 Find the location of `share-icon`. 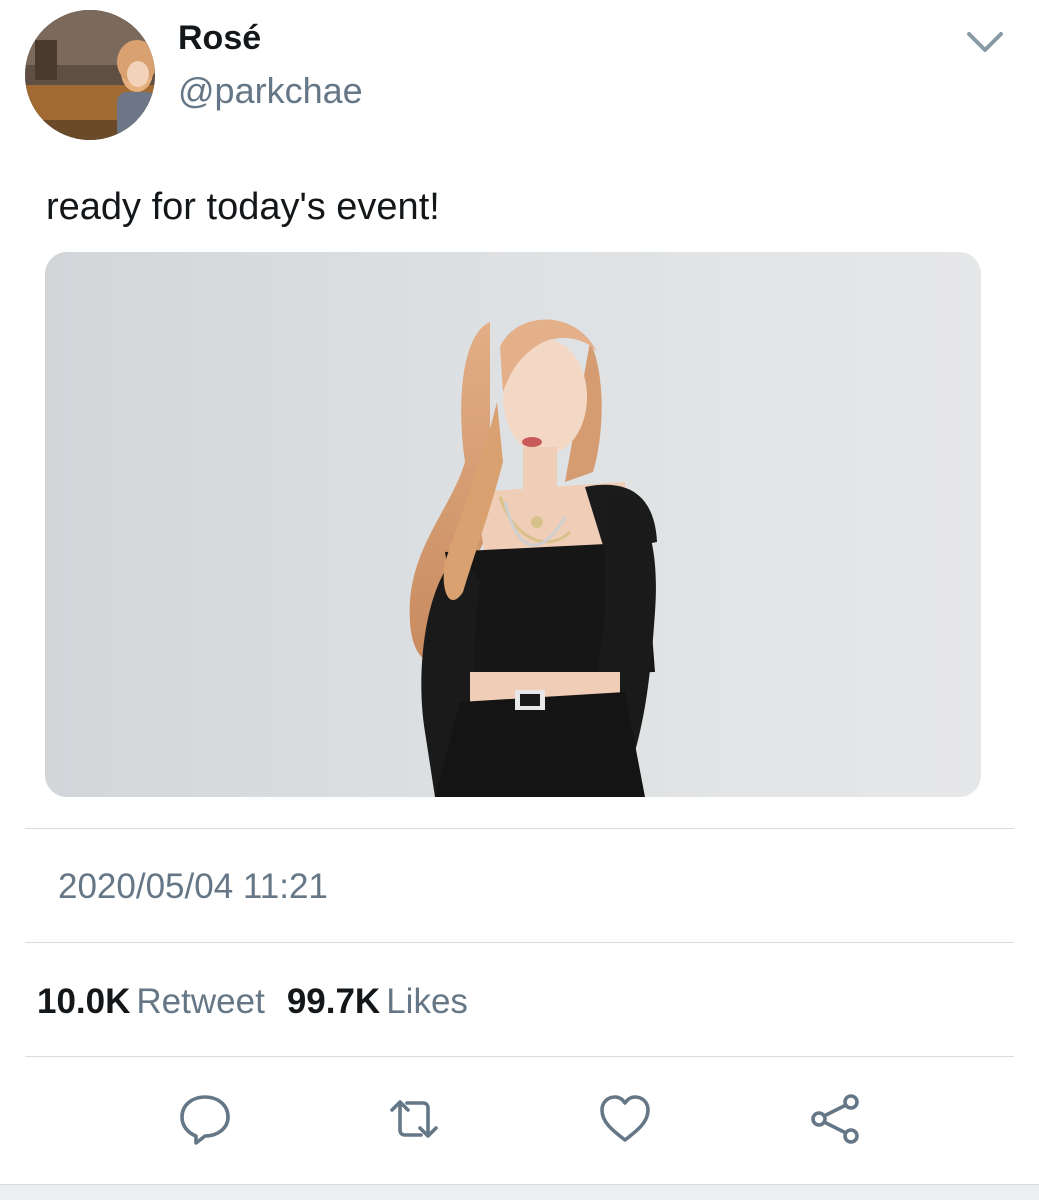

share-icon is located at coordinates (835, 1119).